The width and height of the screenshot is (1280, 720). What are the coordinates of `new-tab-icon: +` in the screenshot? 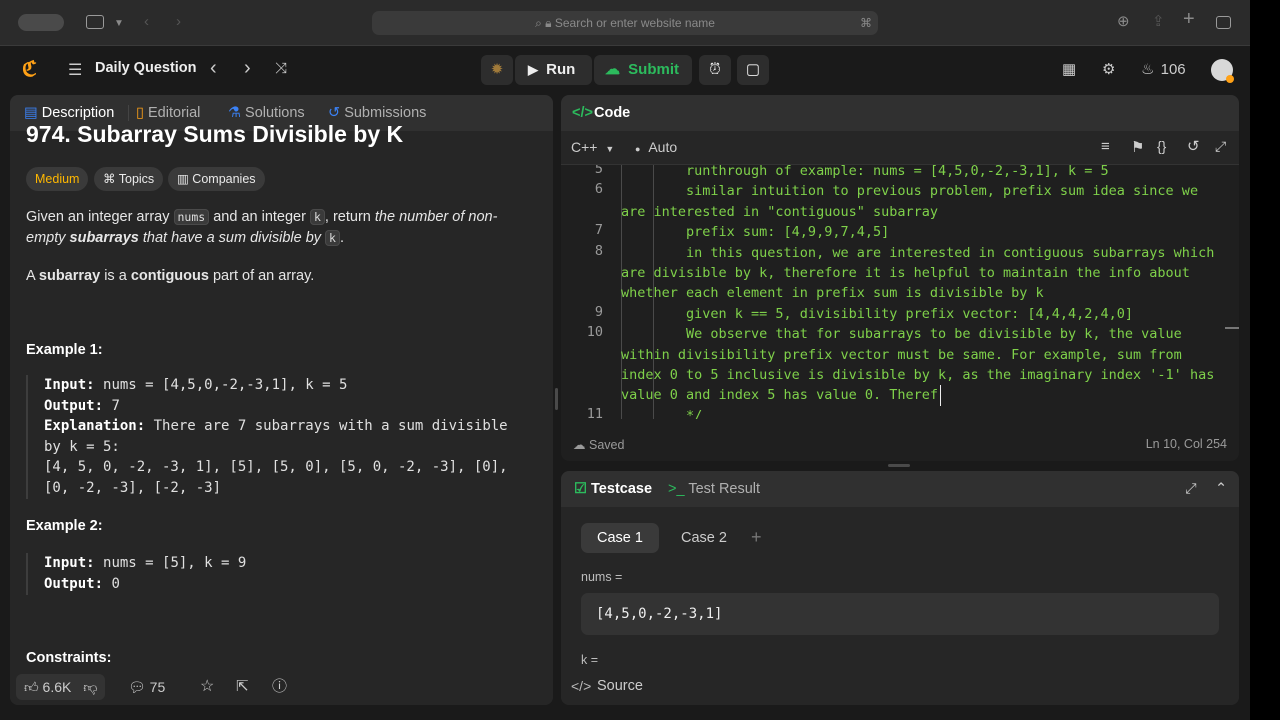 It's located at (1189, 19).